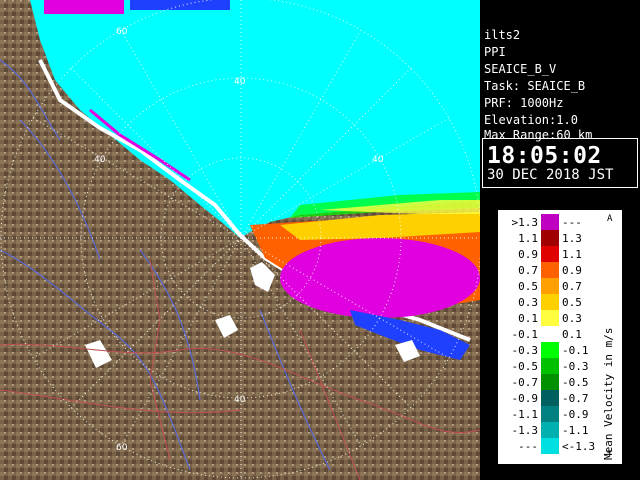 The width and height of the screenshot is (640, 480). What do you see at coordinates (575, 350) in the screenshot?
I see `legend-row-upper: -0.1` at bounding box center [575, 350].